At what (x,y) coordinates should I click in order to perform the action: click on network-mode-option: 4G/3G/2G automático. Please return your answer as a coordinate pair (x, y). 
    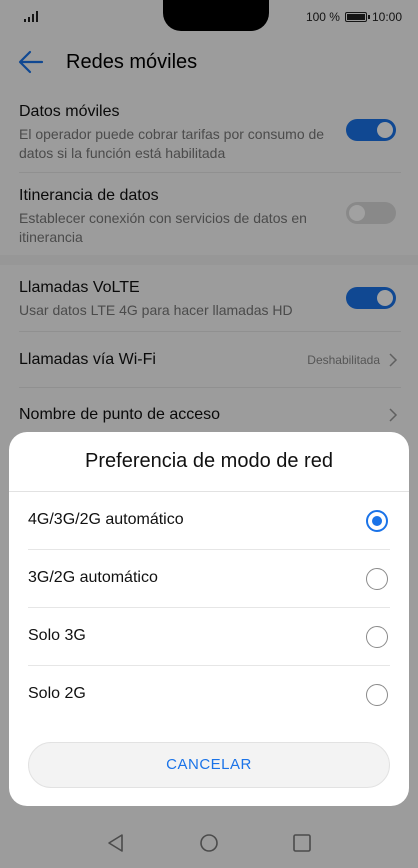
    Looking at the image, I should click on (209, 521).